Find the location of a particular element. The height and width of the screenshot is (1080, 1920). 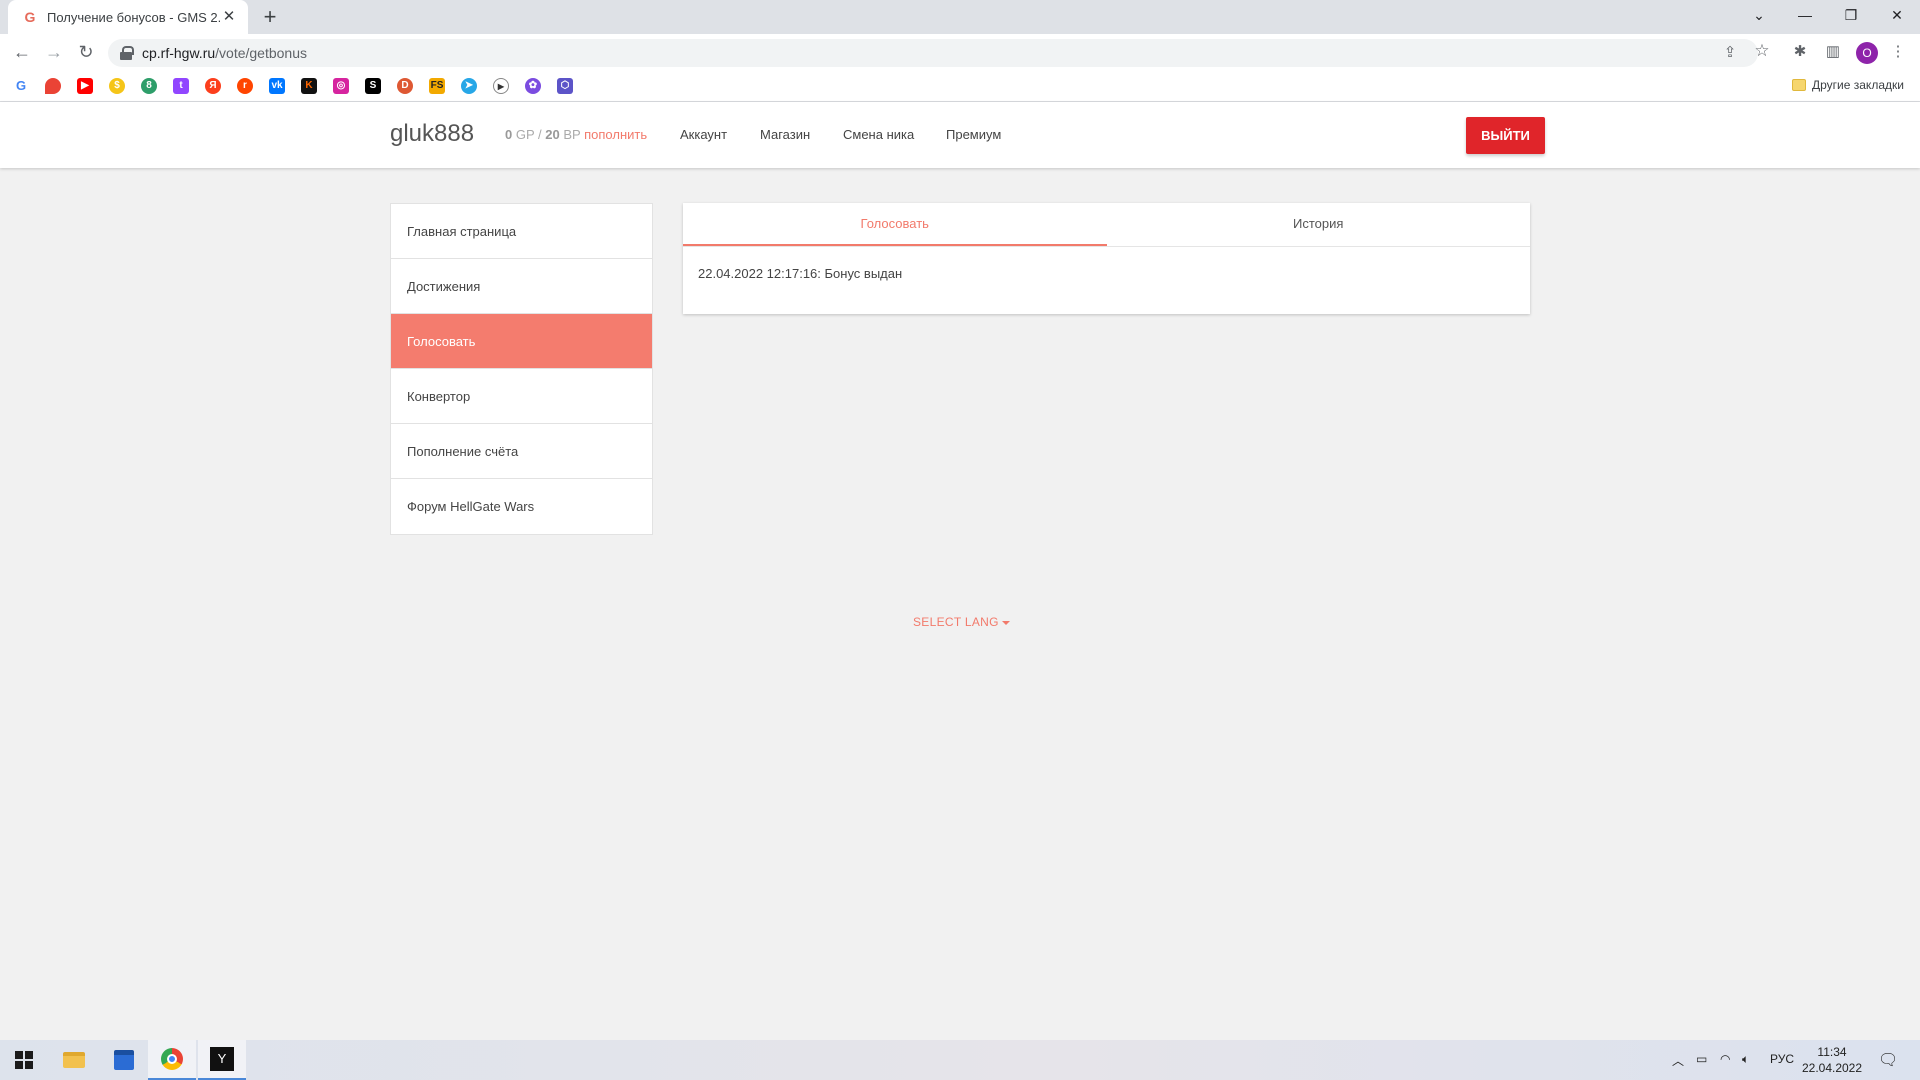

reddit-icon: r is located at coordinates (245, 86).